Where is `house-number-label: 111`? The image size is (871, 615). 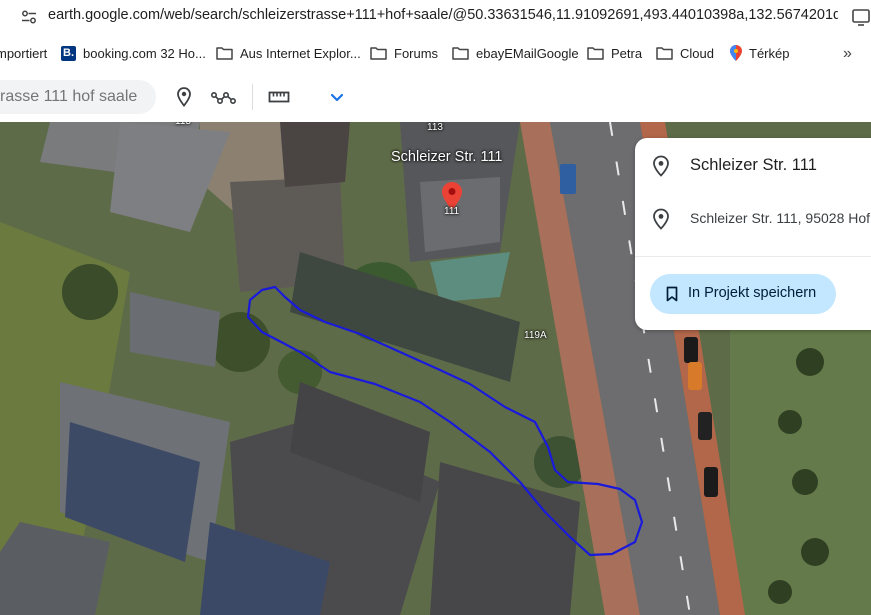 house-number-label: 111 is located at coordinates (452, 211).